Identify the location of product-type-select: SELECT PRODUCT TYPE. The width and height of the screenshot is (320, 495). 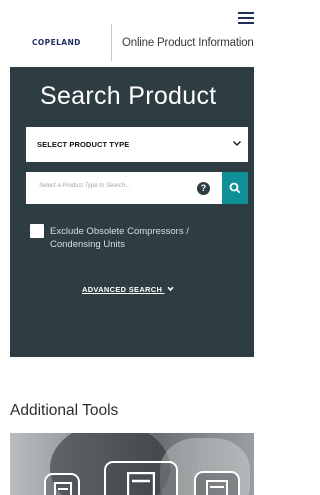
(137, 144).